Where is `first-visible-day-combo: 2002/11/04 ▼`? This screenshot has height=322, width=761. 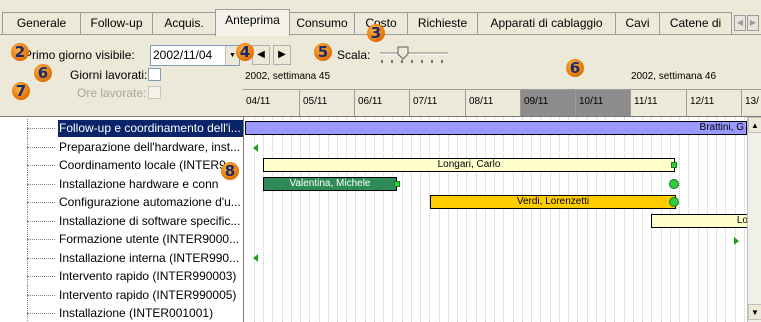 first-visible-day-combo: 2002/11/04 ▼ is located at coordinates (195, 55).